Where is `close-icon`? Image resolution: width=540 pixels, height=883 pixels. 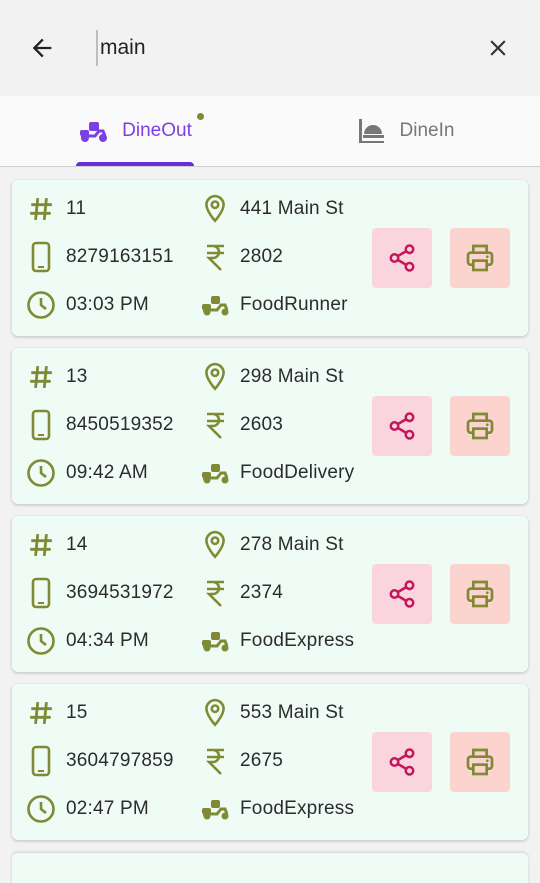
close-icon is located at coordinates (498, 48).